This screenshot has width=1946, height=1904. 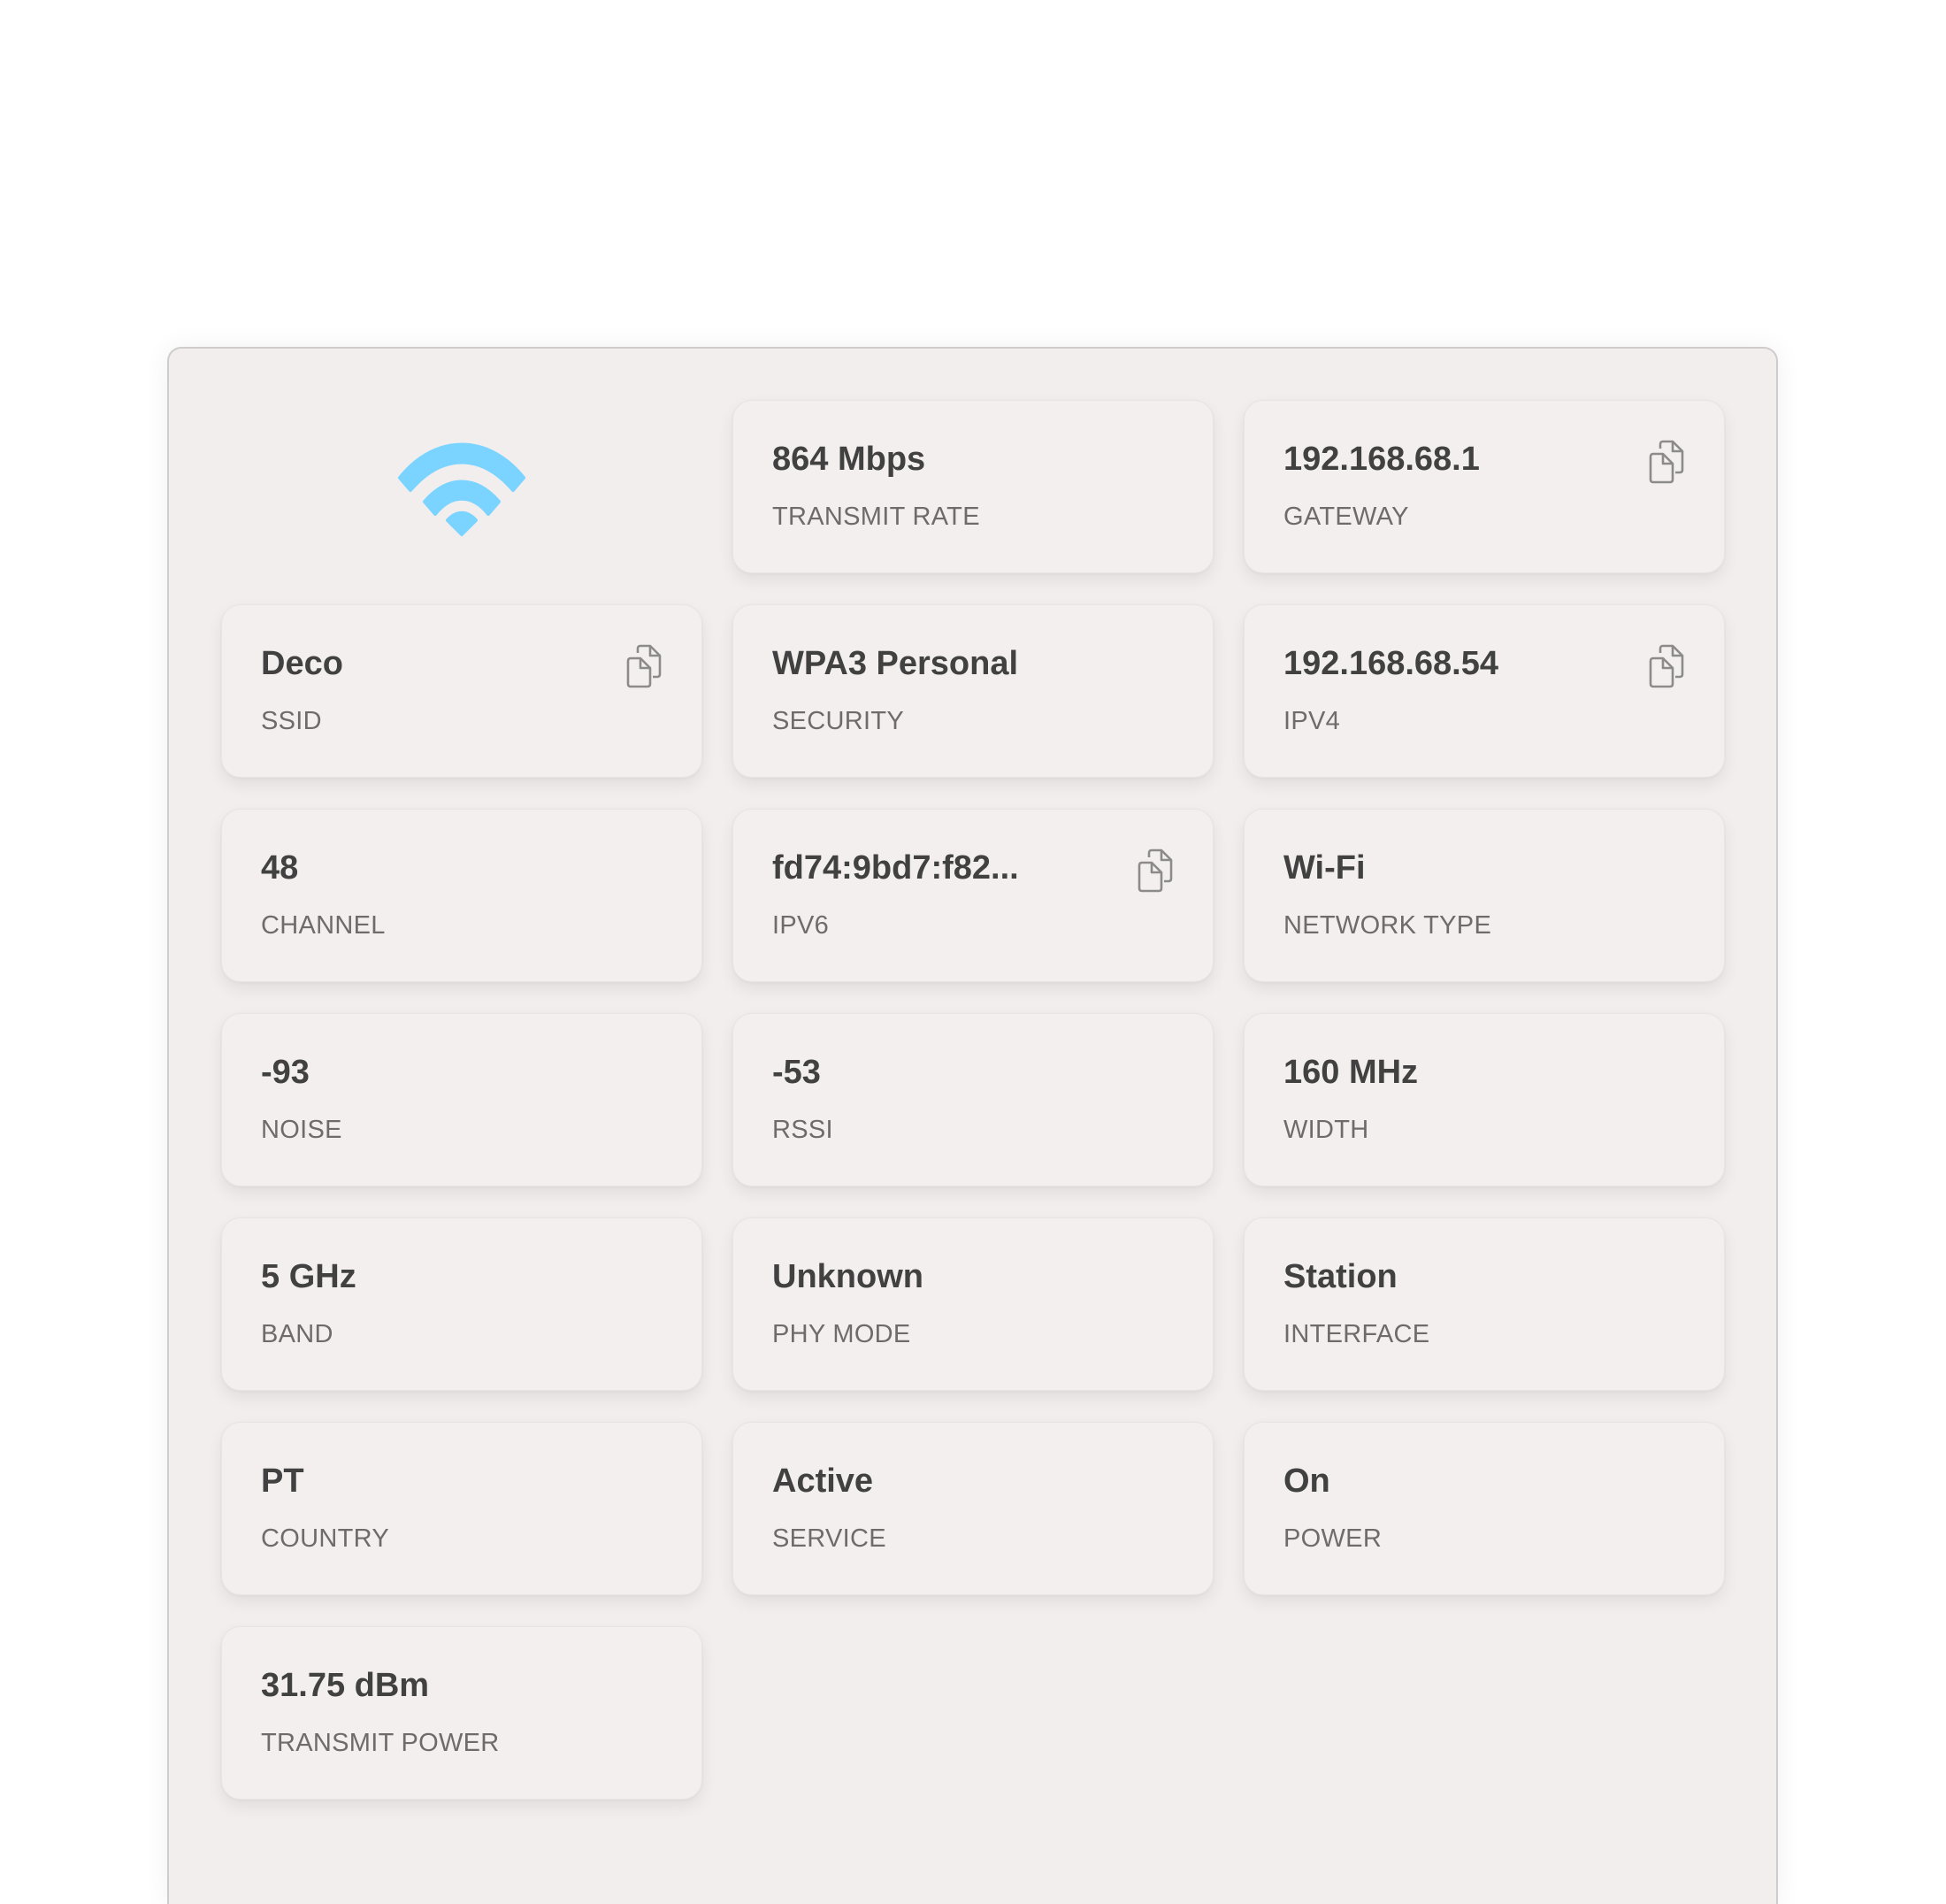 What do you see at coordinates (829, 1538) in the screenshot?
I see `service-label: SERVICE` at bounding box center [829, 1538].